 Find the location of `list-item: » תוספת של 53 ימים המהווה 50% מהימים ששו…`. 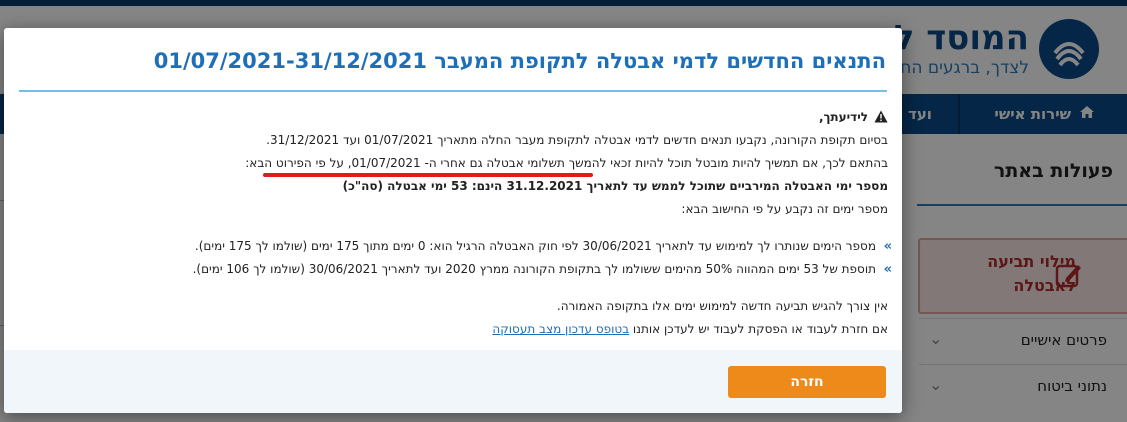

list-item: » תוספת של 53 ימים המהווה 50% מהימים ששו… is located at coordinates (455, 269).